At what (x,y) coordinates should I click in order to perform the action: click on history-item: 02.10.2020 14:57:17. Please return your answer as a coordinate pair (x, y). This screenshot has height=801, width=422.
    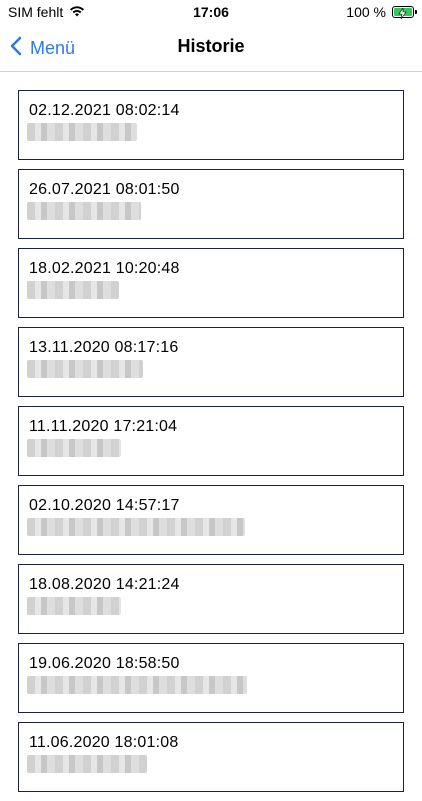
    Looking at the image, I should click on (211, 520).